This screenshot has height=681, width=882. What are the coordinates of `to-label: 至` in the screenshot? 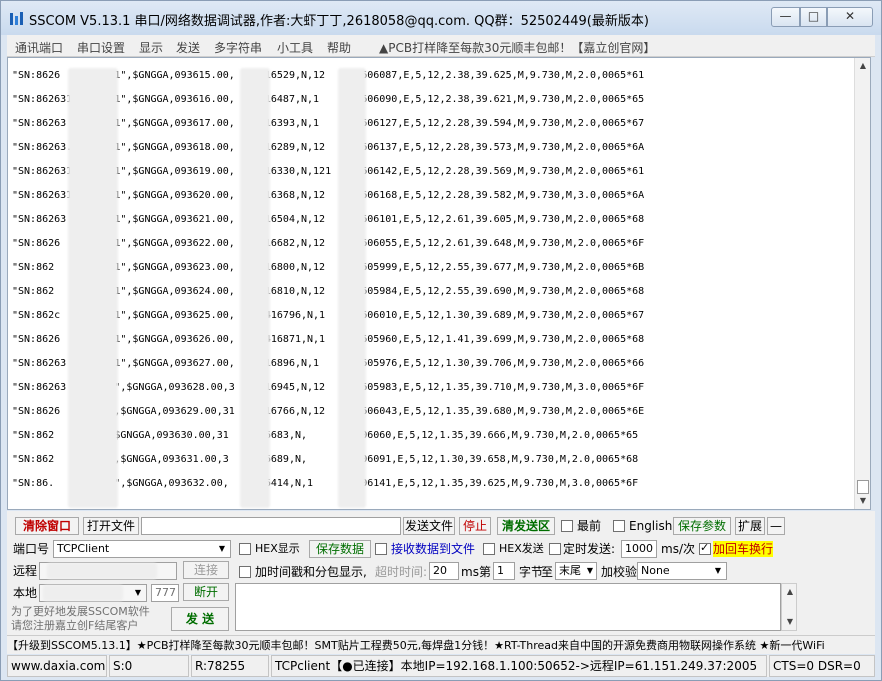 It's located at (547, 572).